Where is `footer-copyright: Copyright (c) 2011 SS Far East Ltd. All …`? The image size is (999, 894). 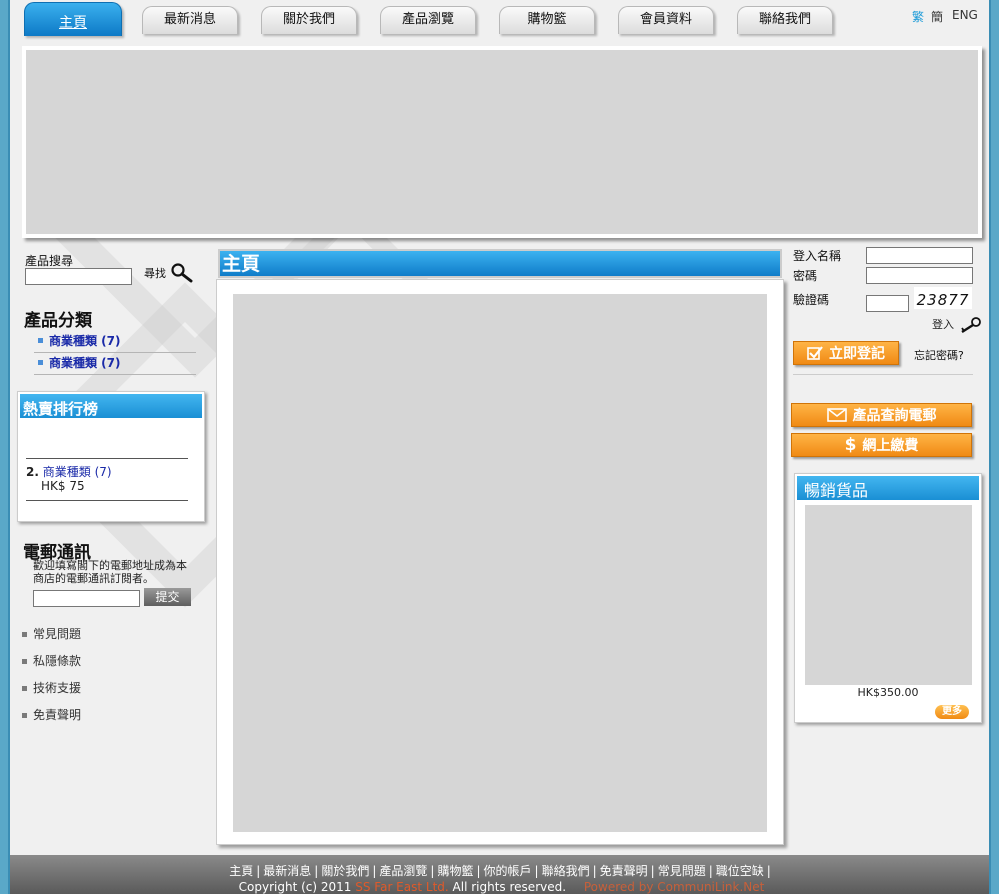
footer-copyright: Copyright (c) 2011 SS Far East Ltd. All … is located at coordinates (499, 887).